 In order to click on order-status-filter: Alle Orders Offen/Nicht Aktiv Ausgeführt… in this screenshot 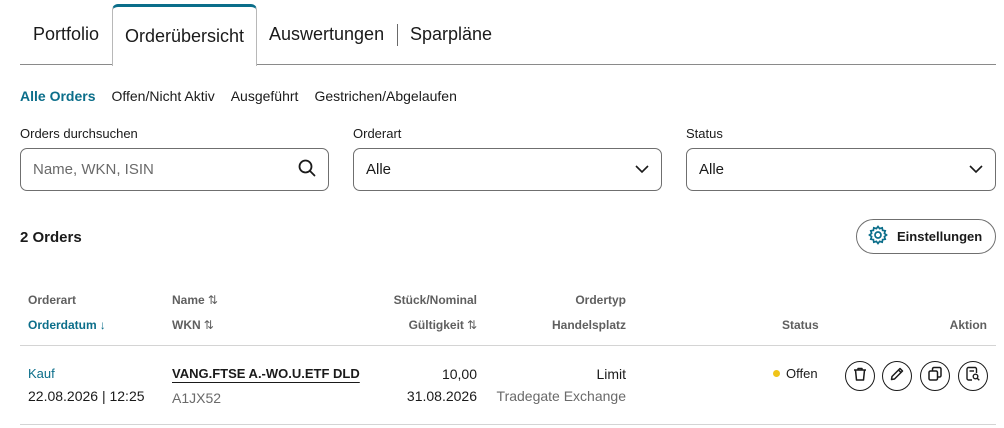, I will do `click(238, 97)`.